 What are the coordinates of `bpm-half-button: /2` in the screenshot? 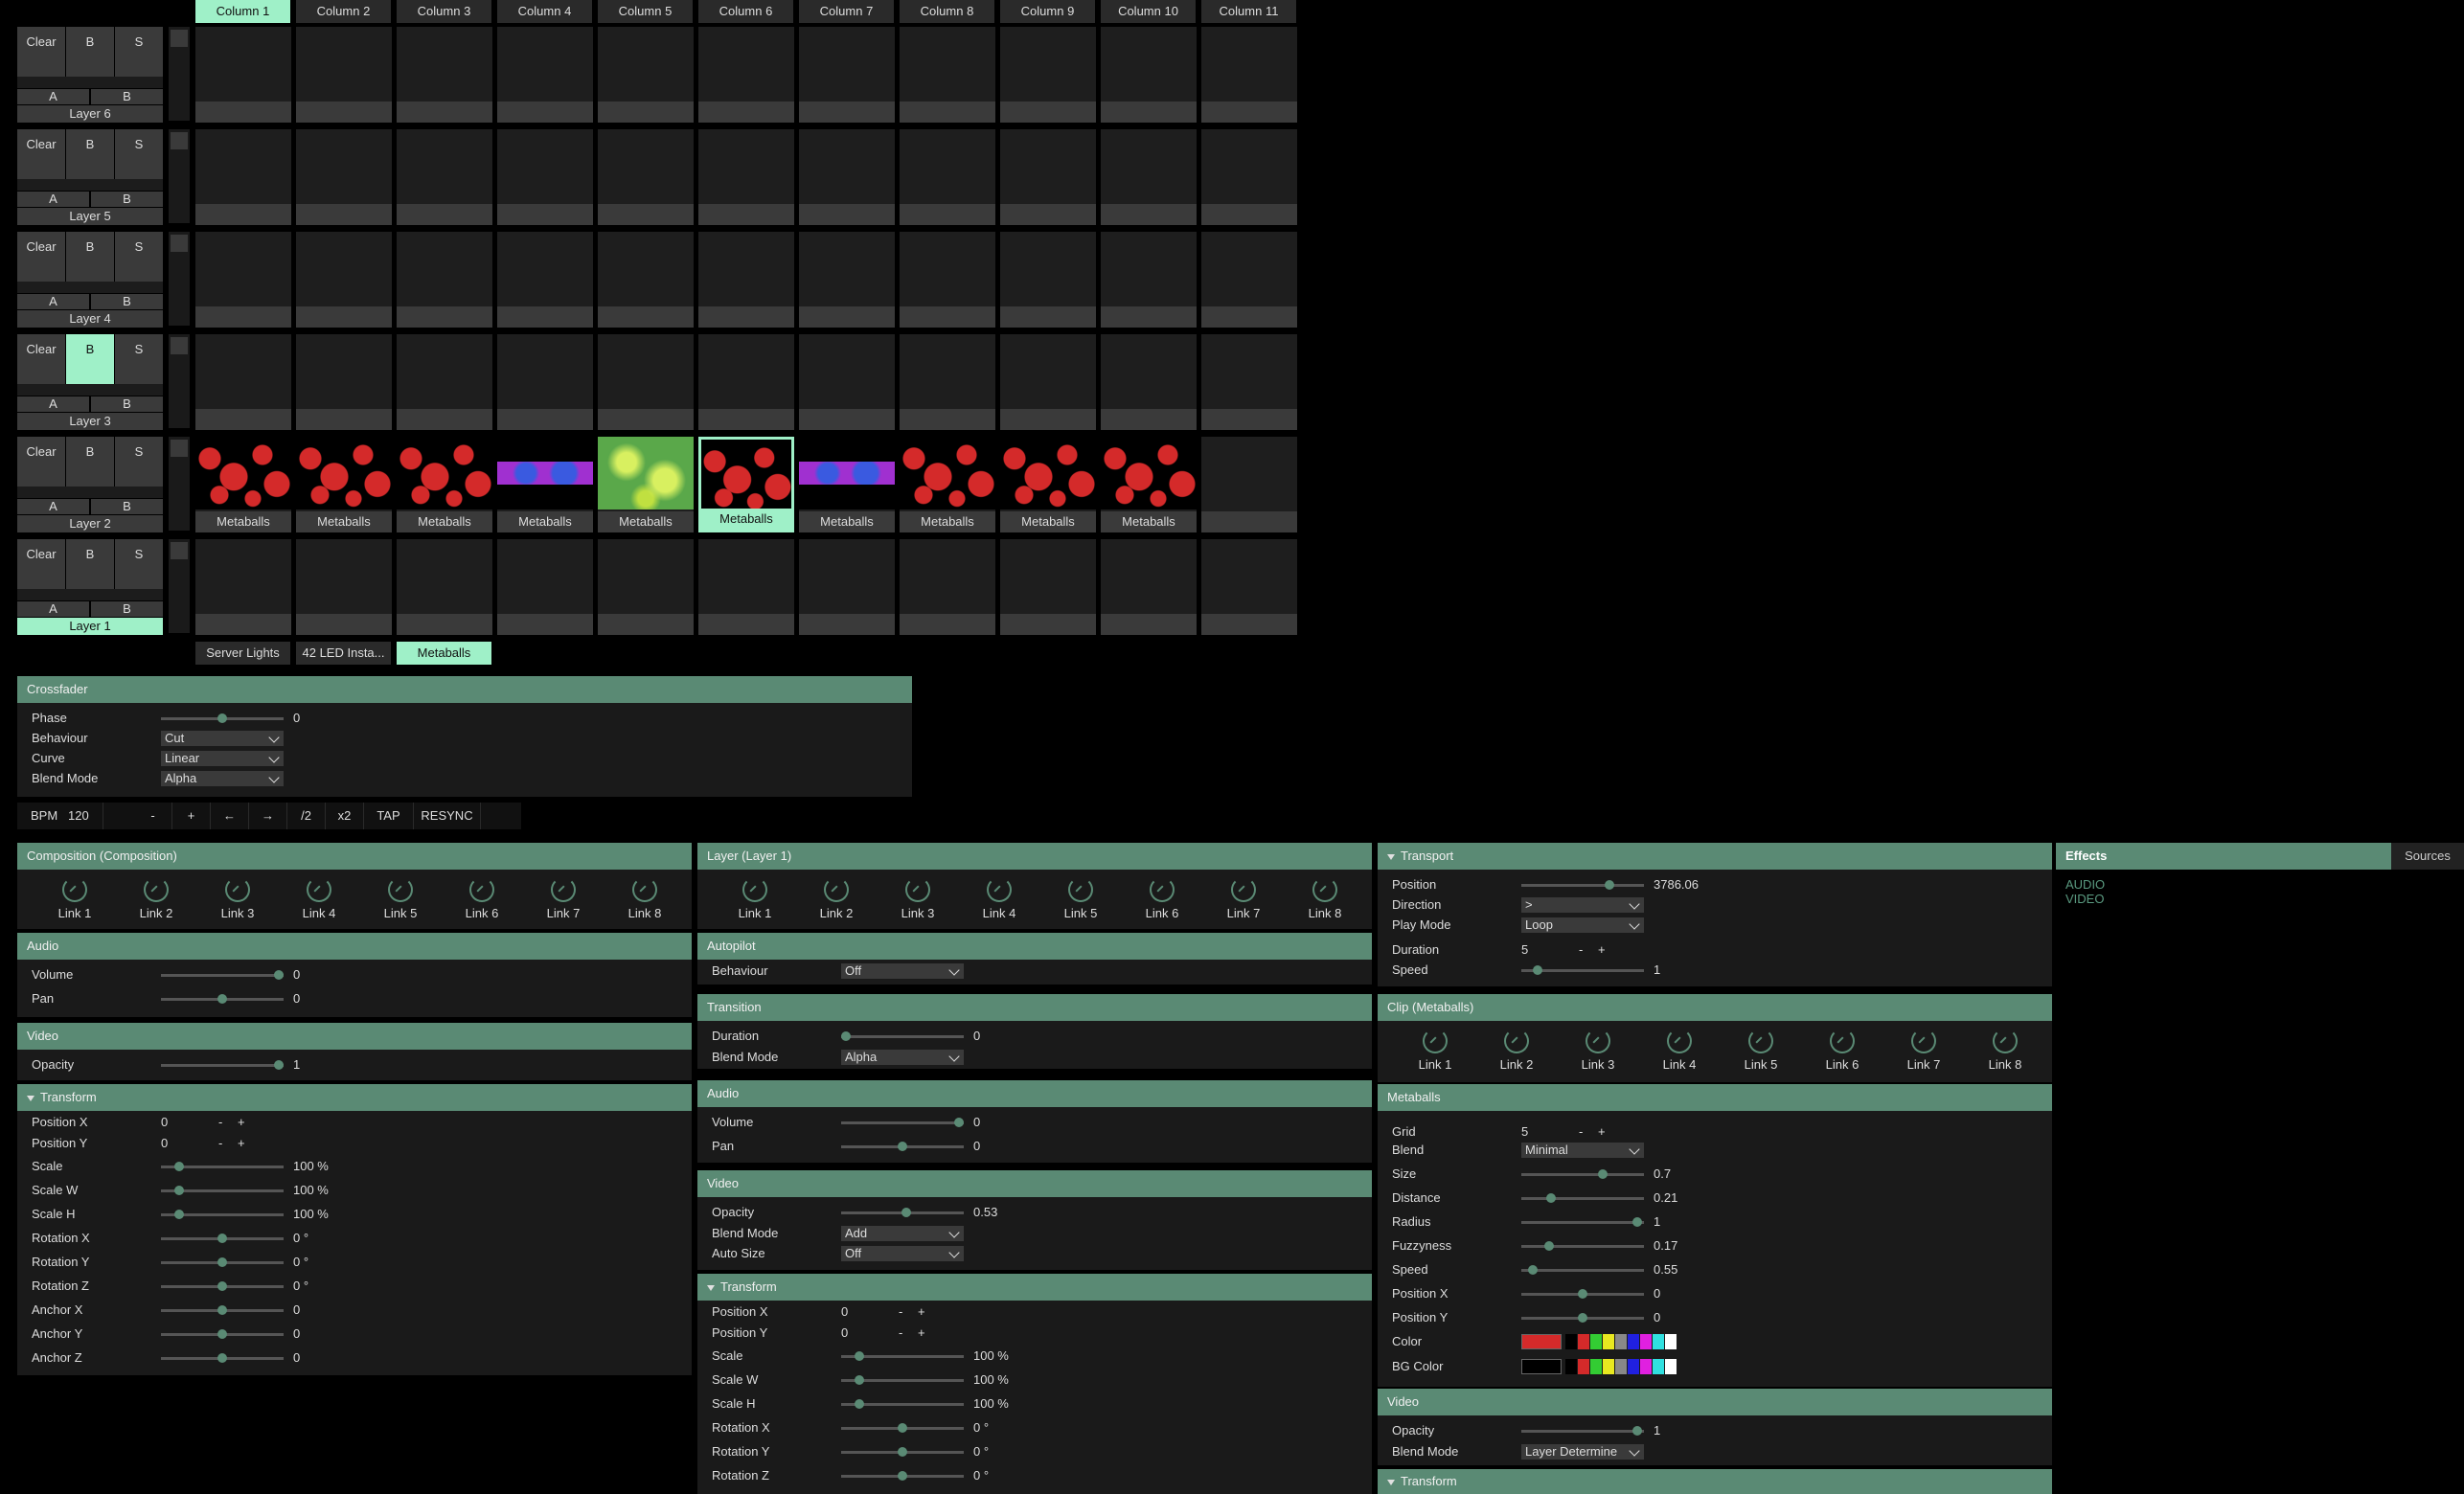 It's located at (306, 816).